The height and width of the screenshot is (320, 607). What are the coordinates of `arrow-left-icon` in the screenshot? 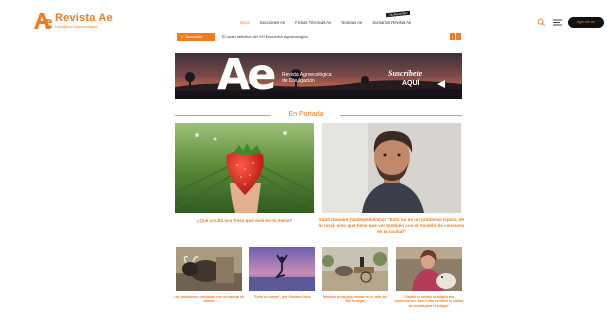 It's located at (441, 84).